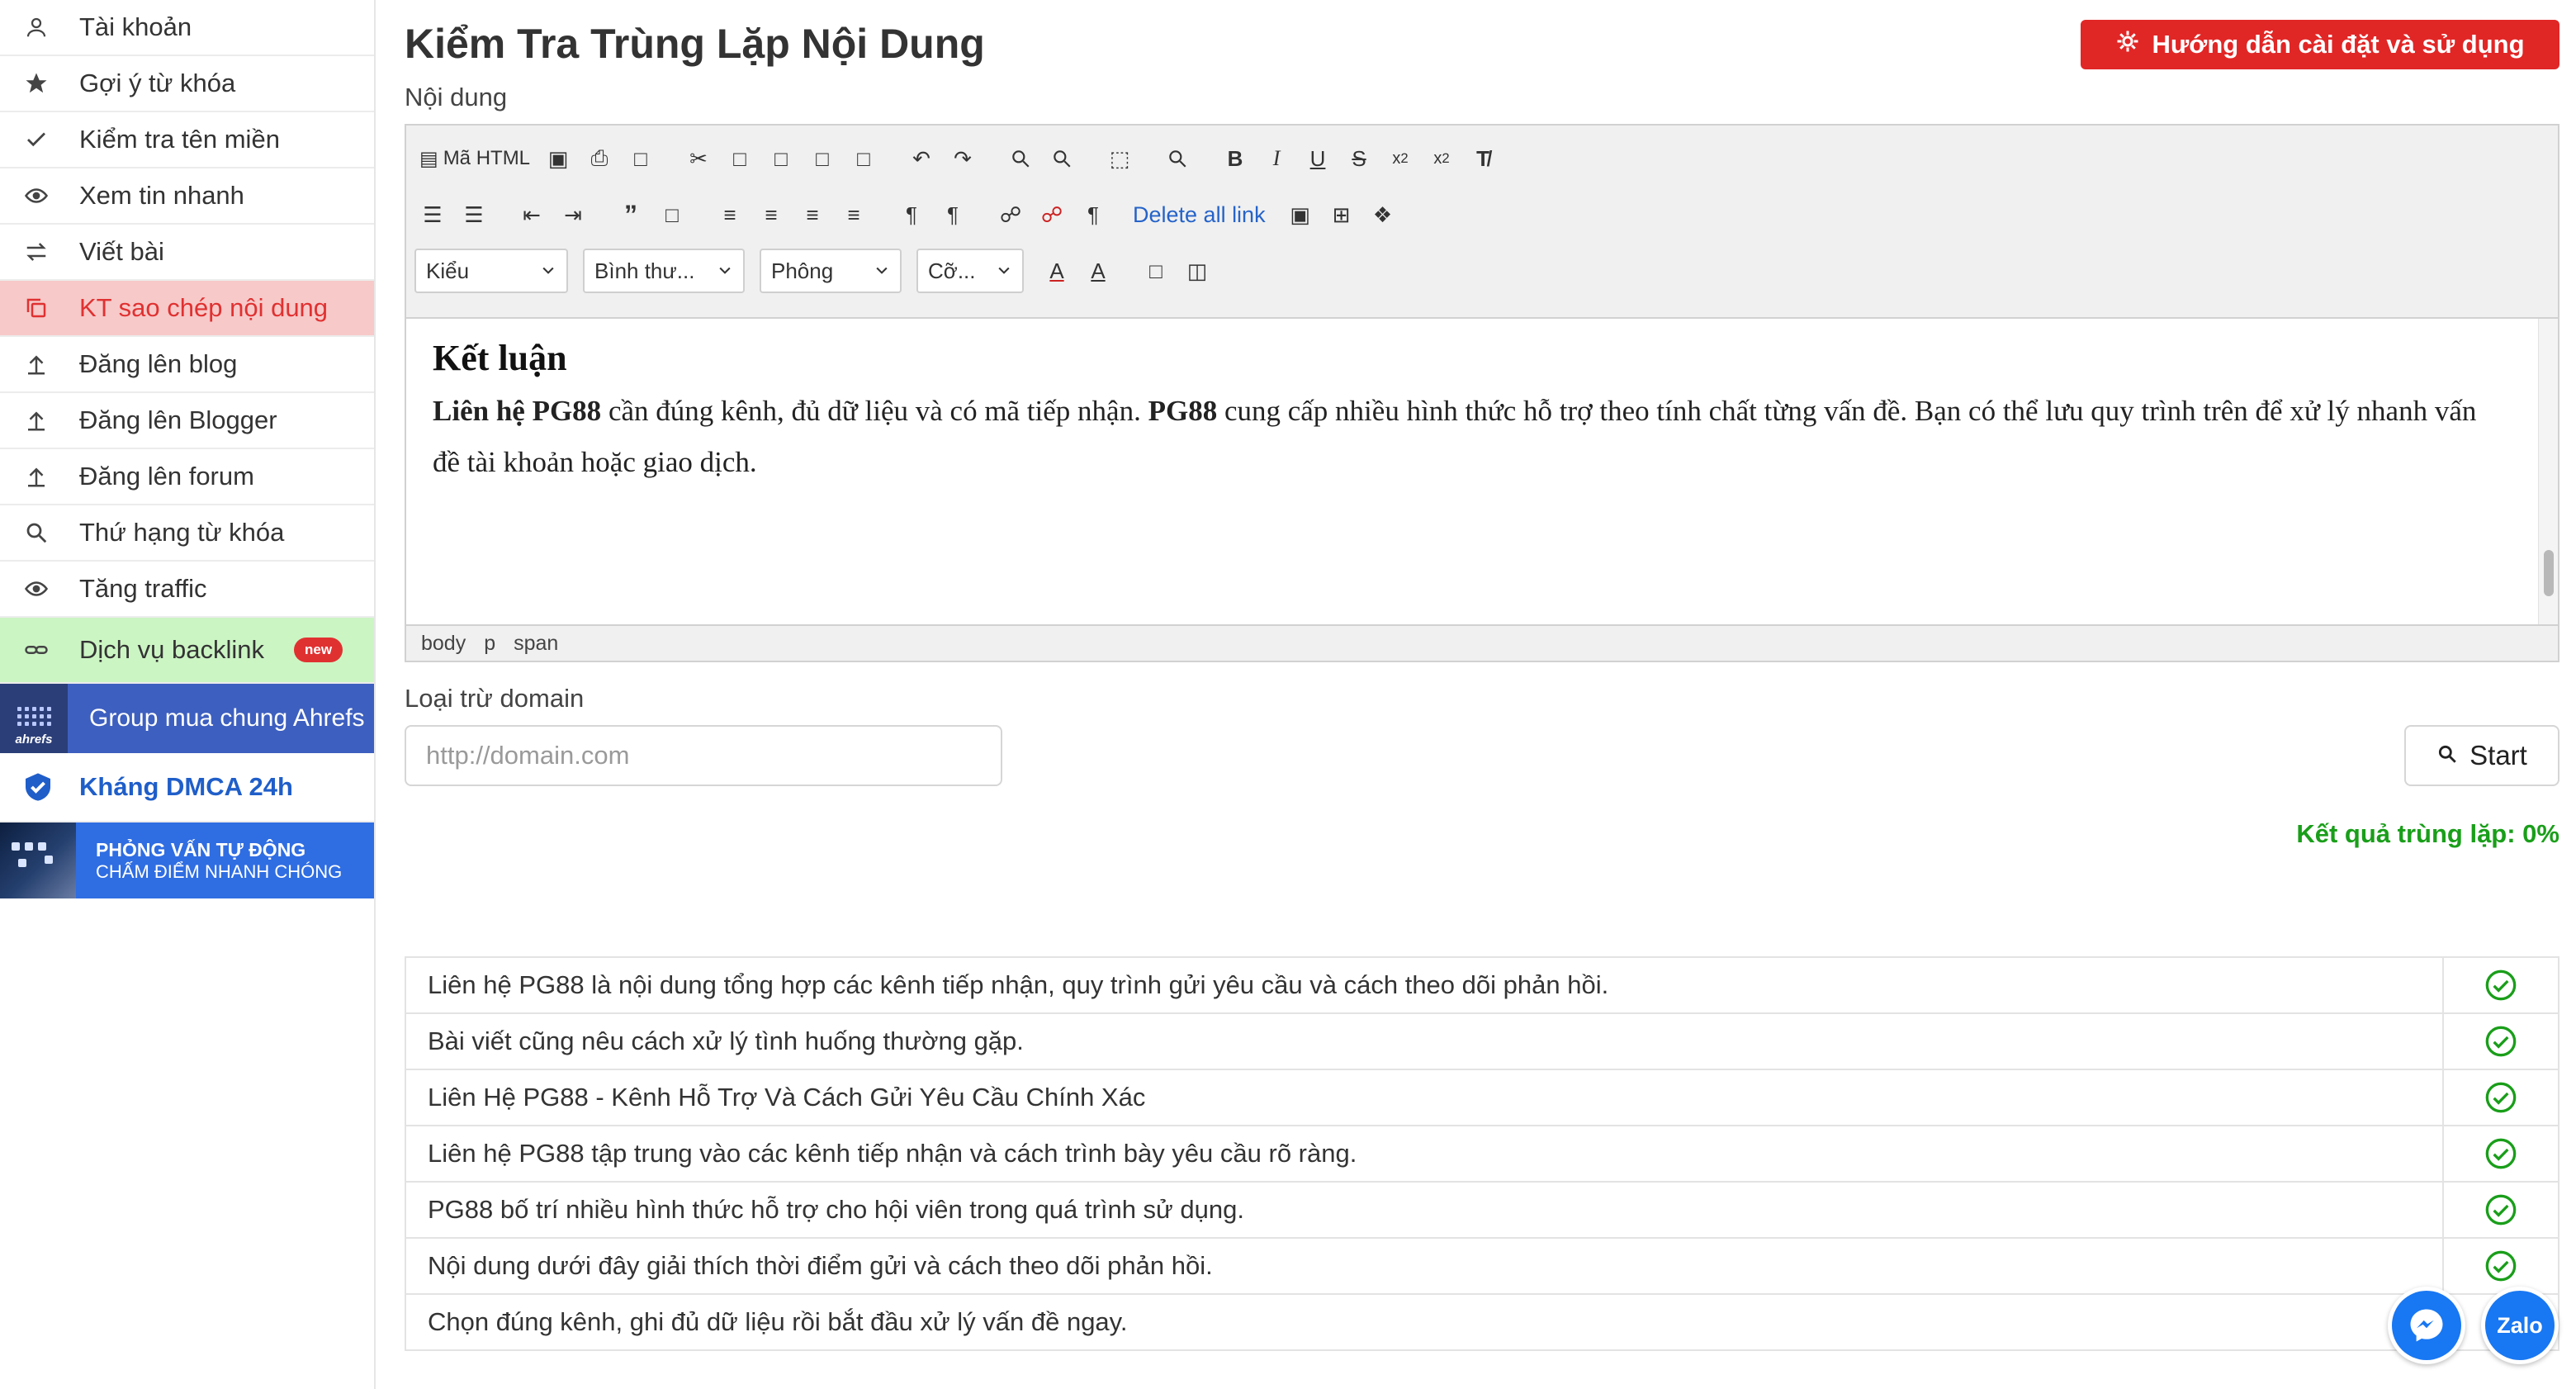  What do you see at coordinates (500, 358) in the screenshot?
I see `content-heading: Kết luận` at bounding box center [500, 358].